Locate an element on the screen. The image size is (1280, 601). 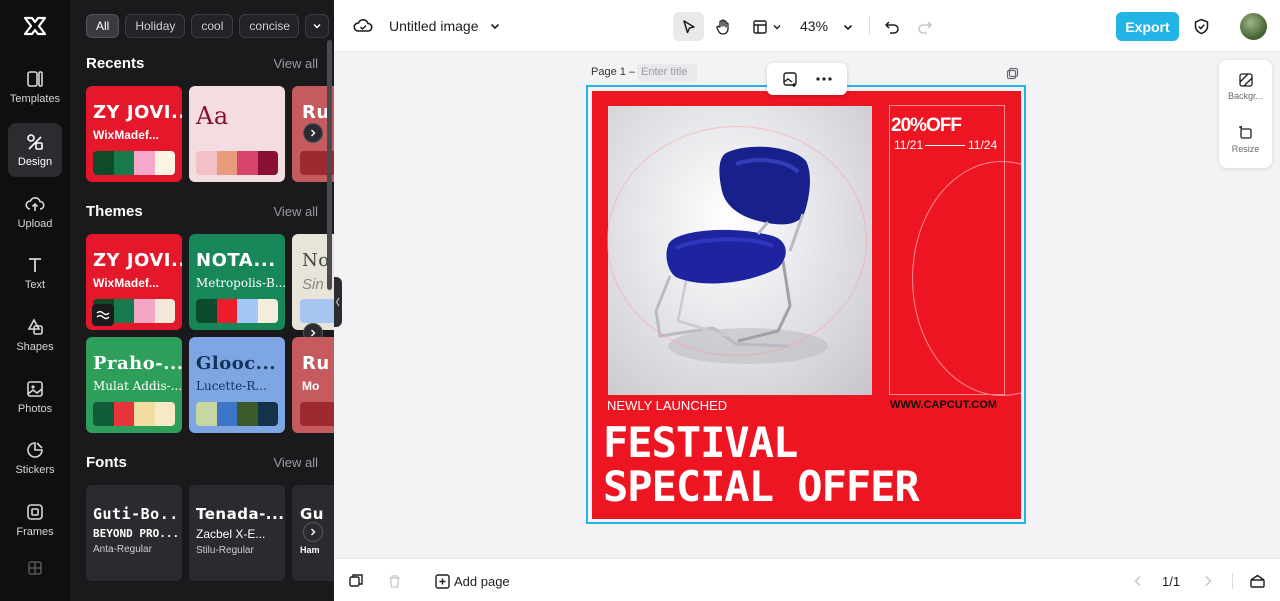
pages-panel-button is located at coordinates (1257, 581).